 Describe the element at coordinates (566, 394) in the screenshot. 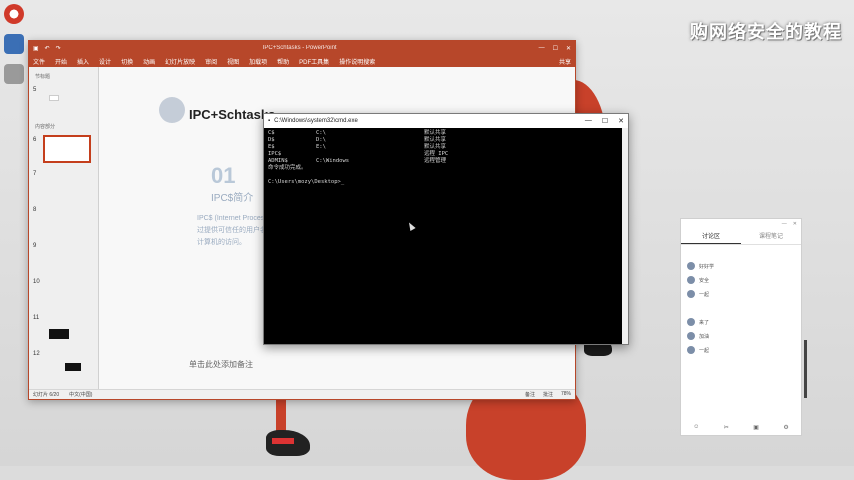

I see `zoom-level: 78%` at that location.